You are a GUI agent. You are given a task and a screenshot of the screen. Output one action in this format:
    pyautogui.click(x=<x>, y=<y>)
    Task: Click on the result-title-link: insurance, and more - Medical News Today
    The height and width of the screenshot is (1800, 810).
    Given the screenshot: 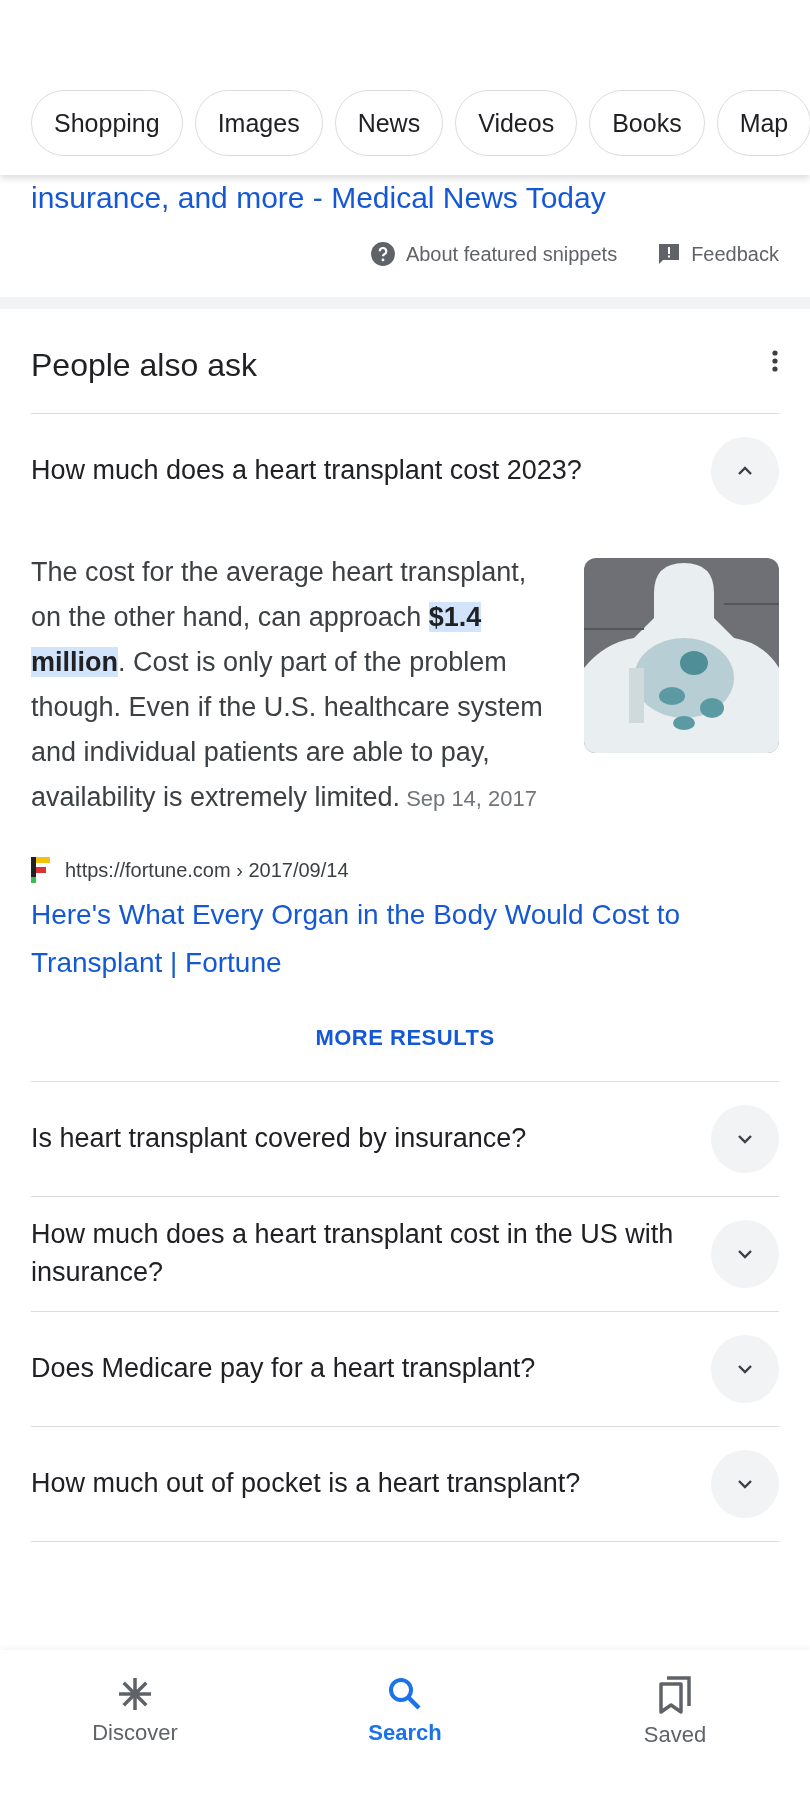 What is the action you would take?
    pyautogui.click(x=405, y=195)
    